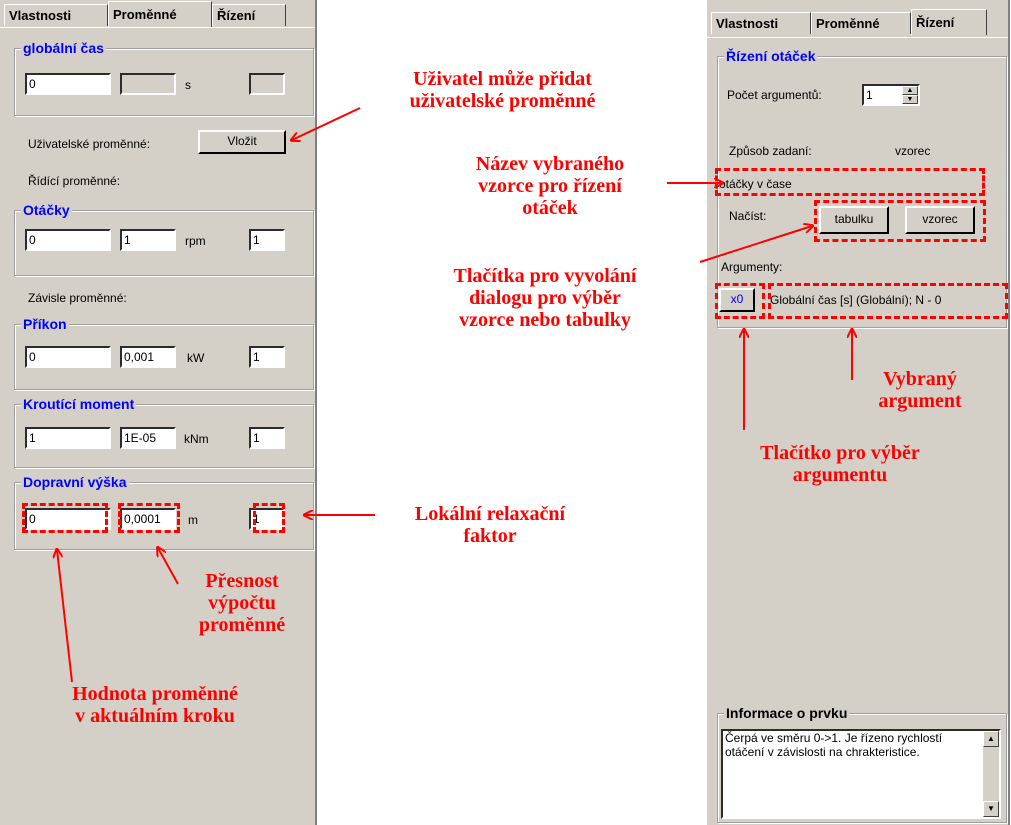  I want to click on tab-promenne: Proměnné, so click(160, 14).